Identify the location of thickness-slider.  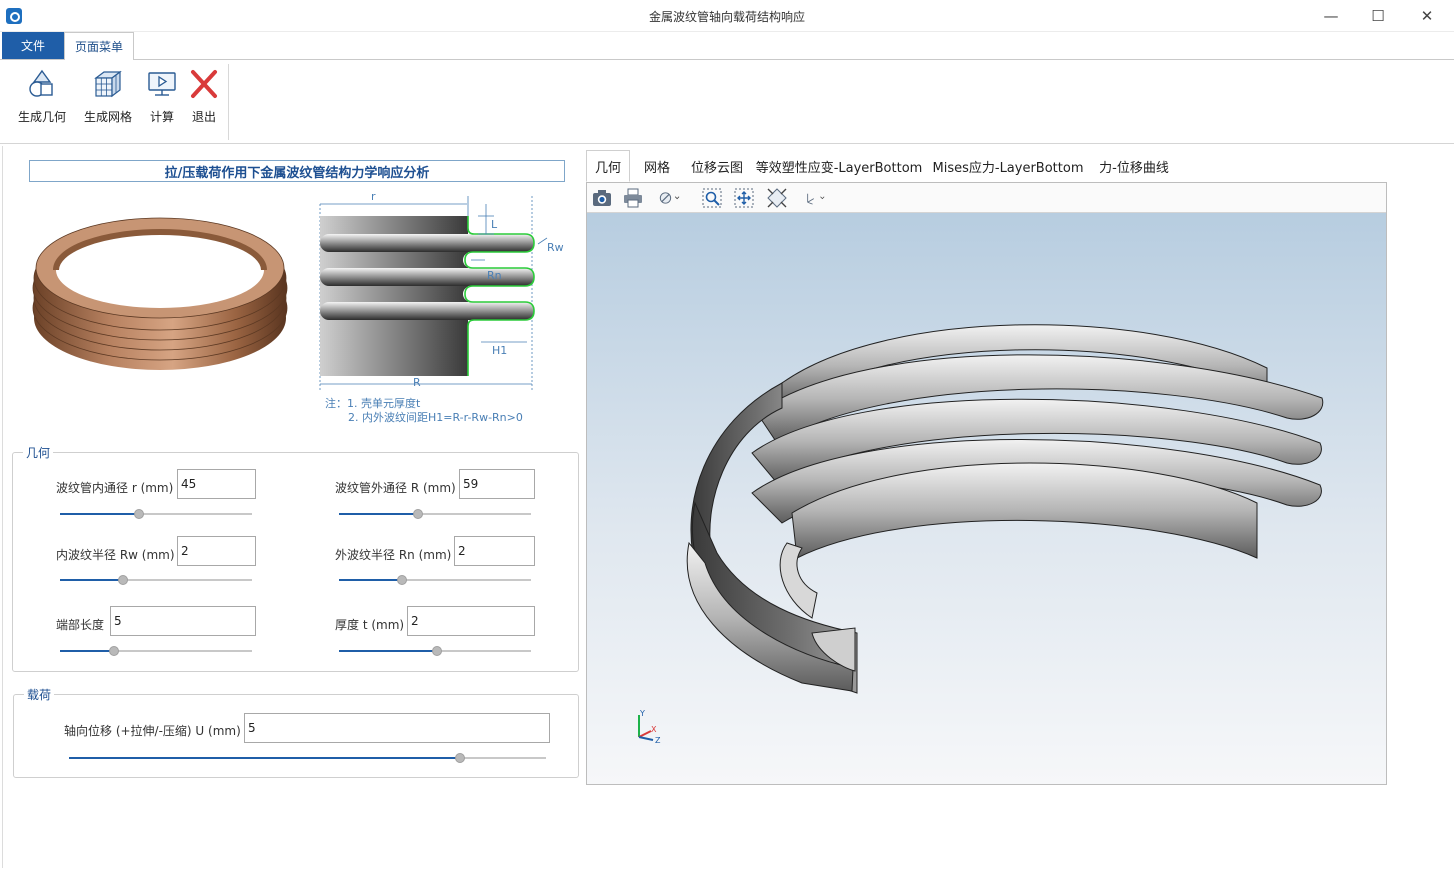
(435, 651).